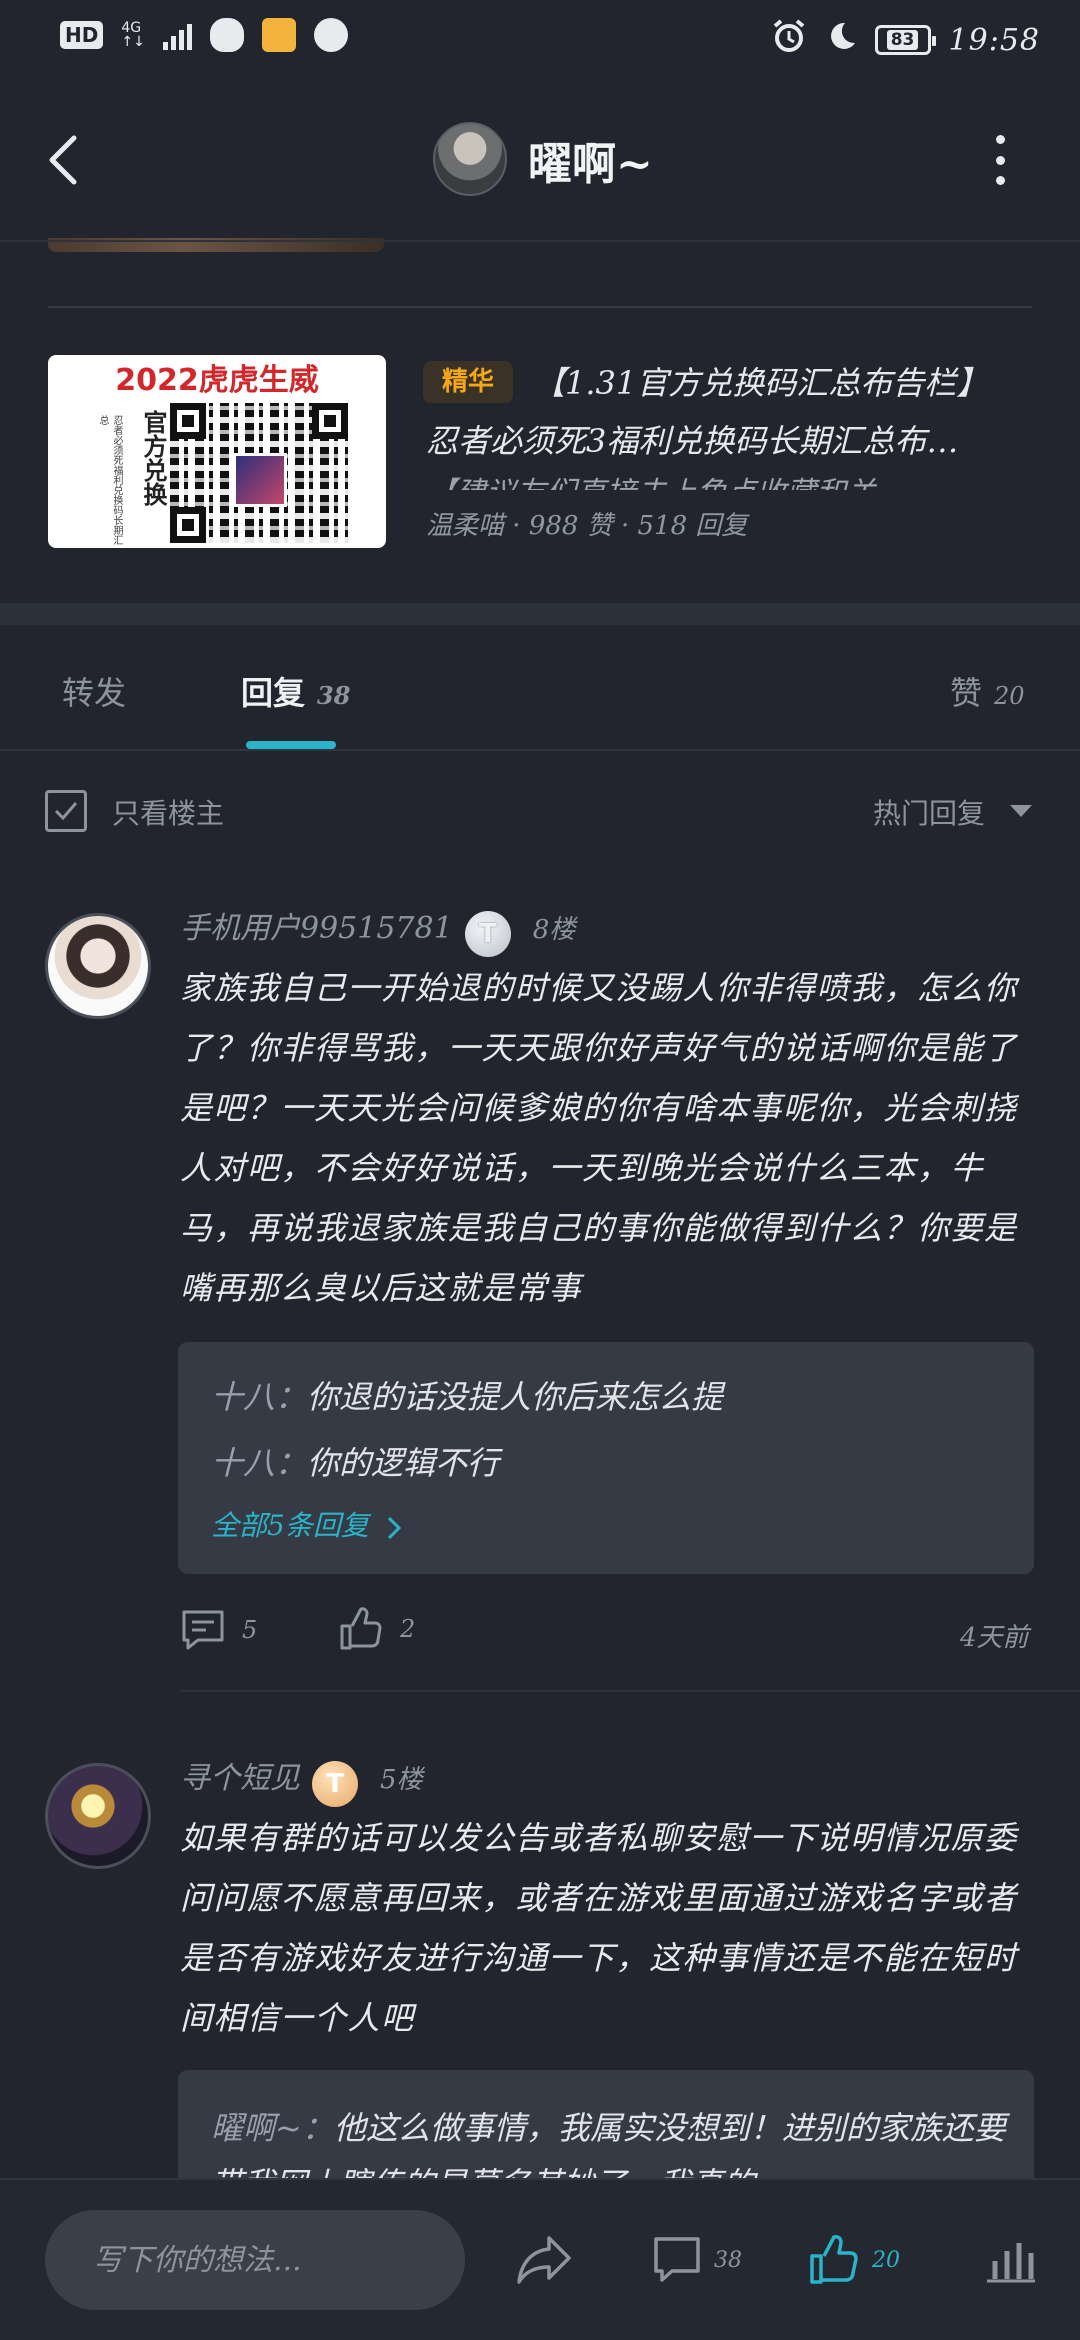  Describe the element at coordinates (401, 1780) in the screenshot. I see `floor-number: 5楼` at that location.